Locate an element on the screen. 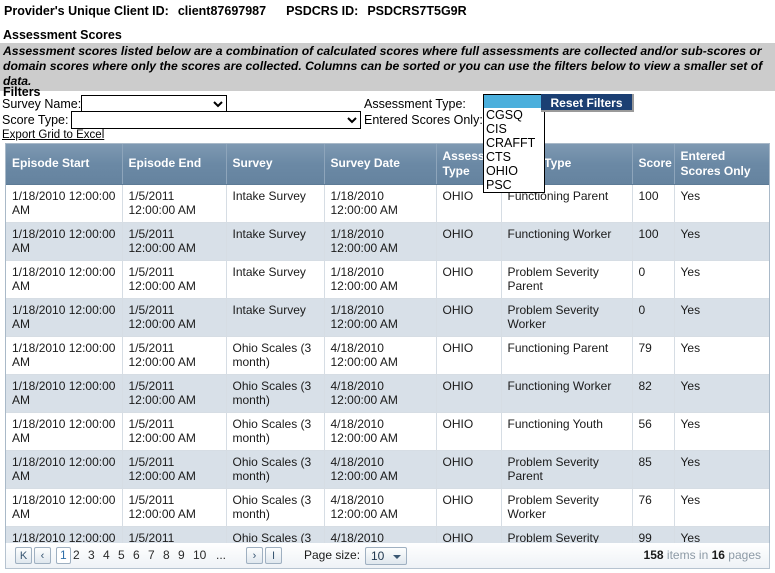 The image size is (775, 573). column-header-entered-scores-only: Entered Scores Only is located at coordinates (721, 164).